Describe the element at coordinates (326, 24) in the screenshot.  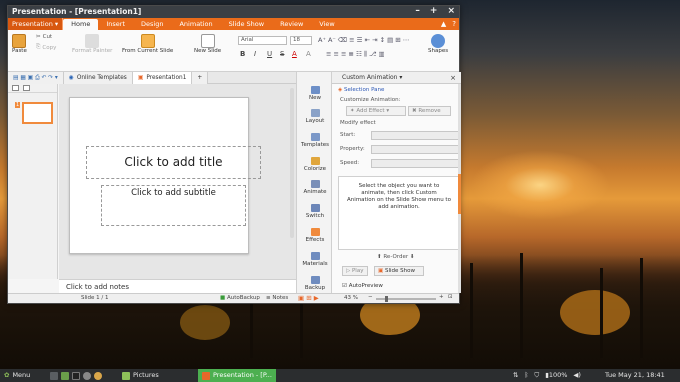
I see `tab-view: View` at that location.